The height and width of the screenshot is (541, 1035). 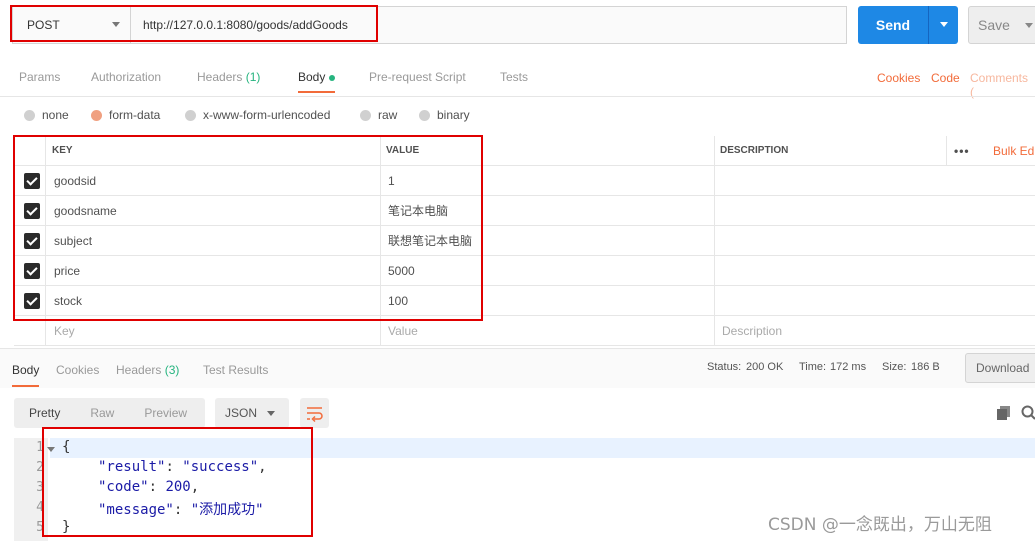 What do you see at coordinates (962, 150) in the screenshot?
I see `more-options-icon: •••` at bounding box center [962, 150].